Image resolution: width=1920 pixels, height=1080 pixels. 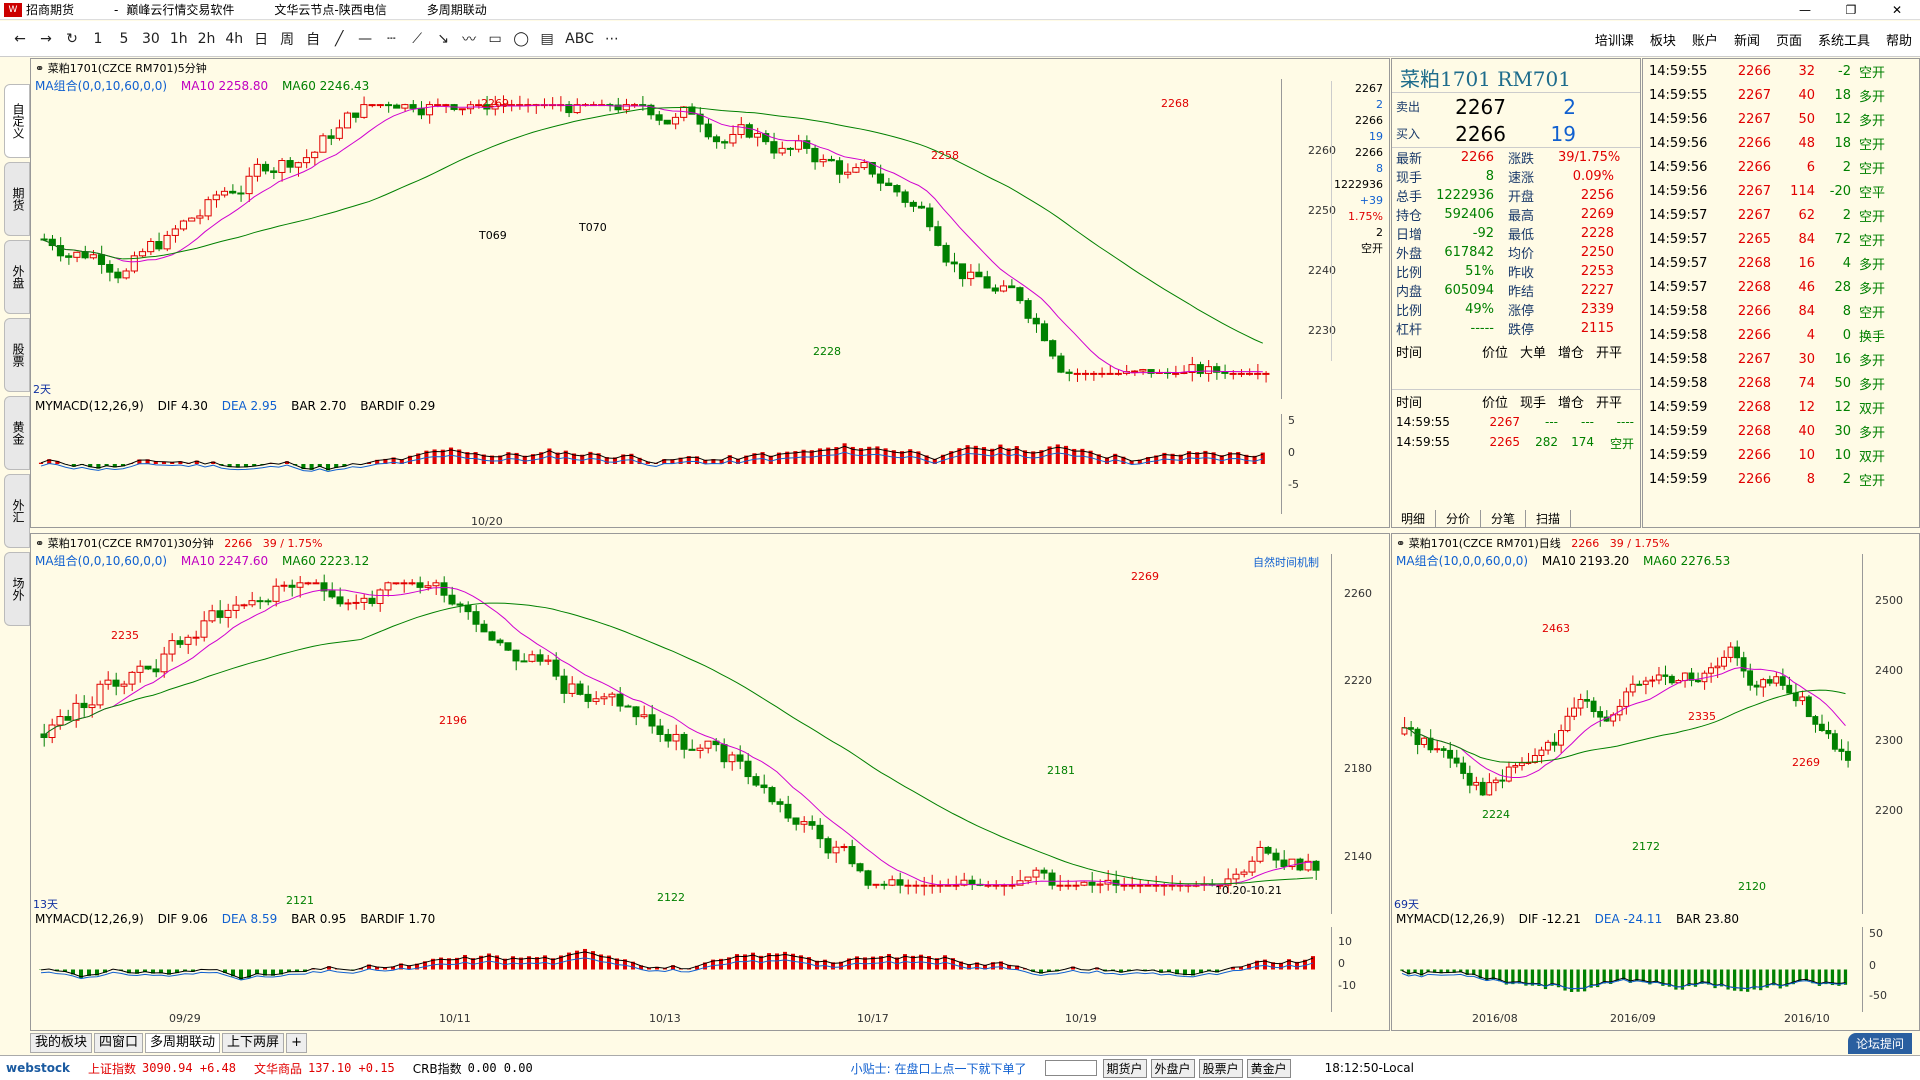 What do you see at coordinates (612, 39) in the screenshot?
I see `toolbar-tool-22: ⋯` at bounding box center [612, 39].